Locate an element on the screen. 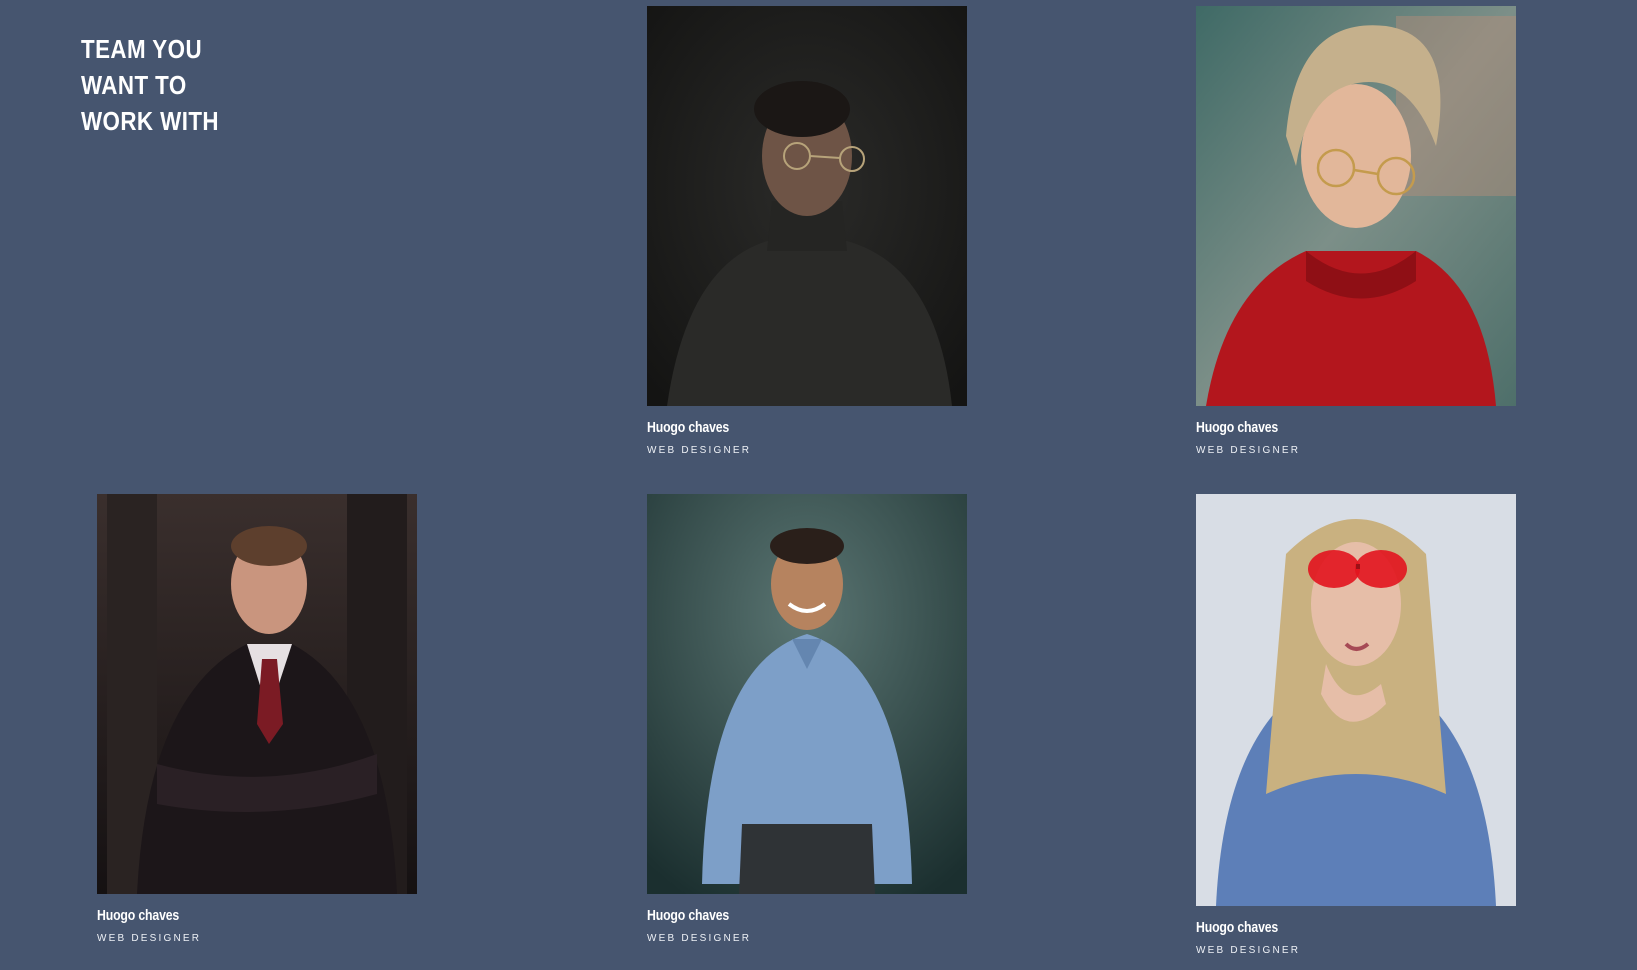 The width and height of the screenshot is (1637, 970). heading-line-3: WORK WITH is located at coordinates (150, 121).